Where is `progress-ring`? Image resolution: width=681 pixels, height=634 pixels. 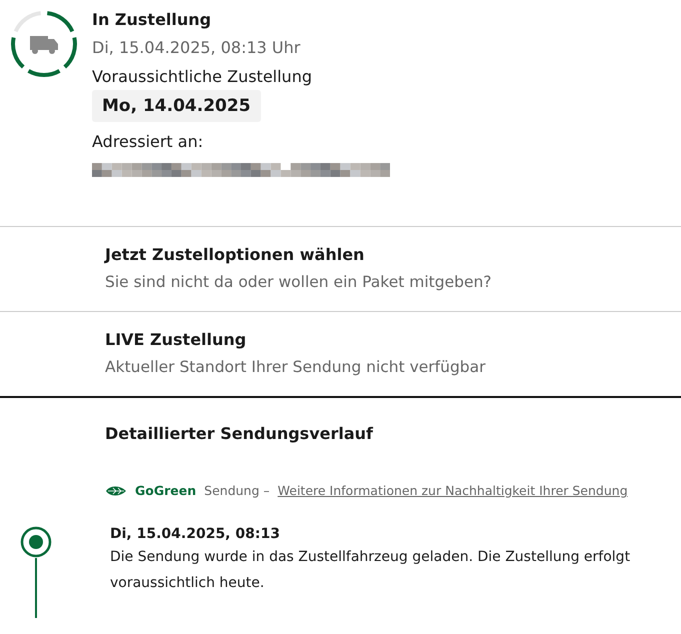
progress-ring is located at coordinates (44, 44).